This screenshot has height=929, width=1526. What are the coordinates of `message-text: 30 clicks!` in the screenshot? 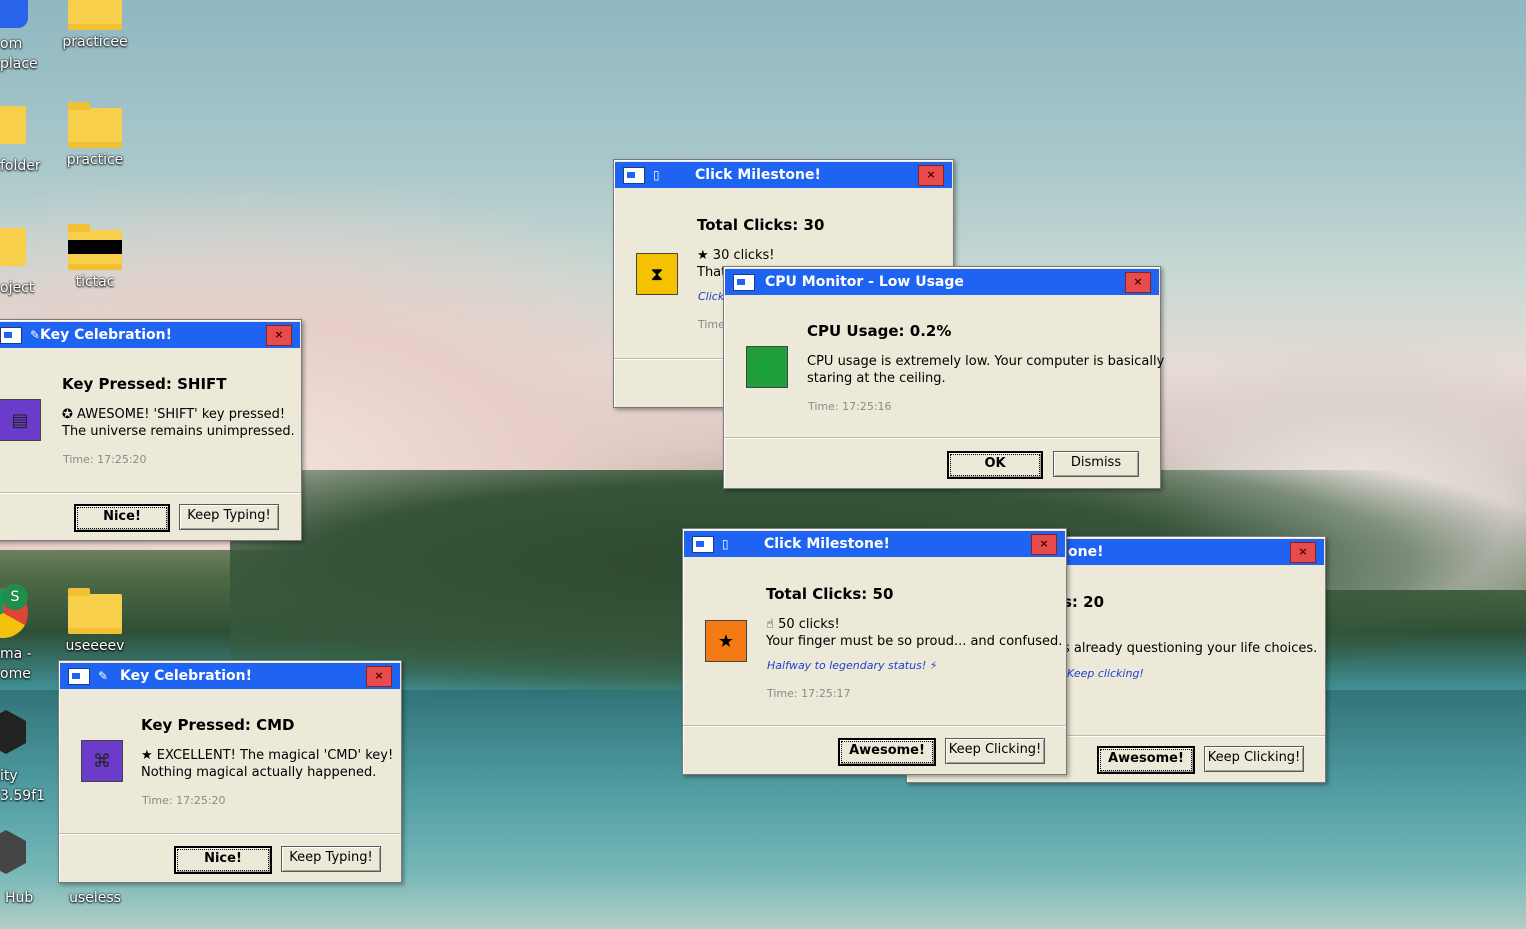 It's located at (743, 255).